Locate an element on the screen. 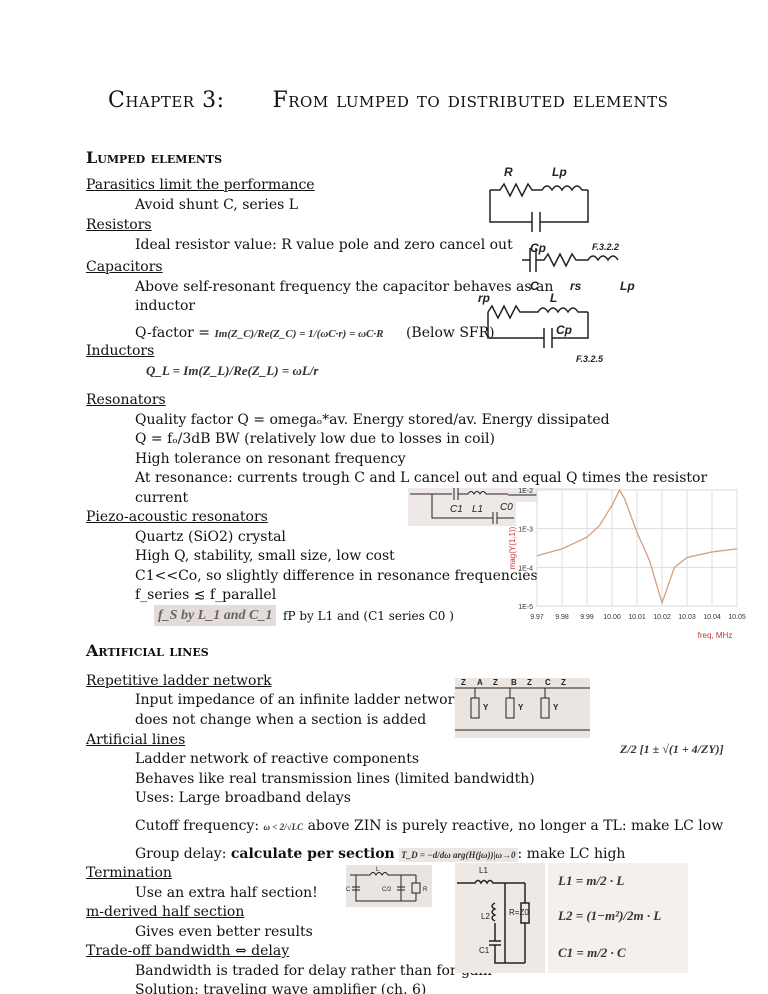 Image resolution: width=768 pixels, height=994 pixels. svg-text: F.3.2.2 is located at coordinates (605, 247).